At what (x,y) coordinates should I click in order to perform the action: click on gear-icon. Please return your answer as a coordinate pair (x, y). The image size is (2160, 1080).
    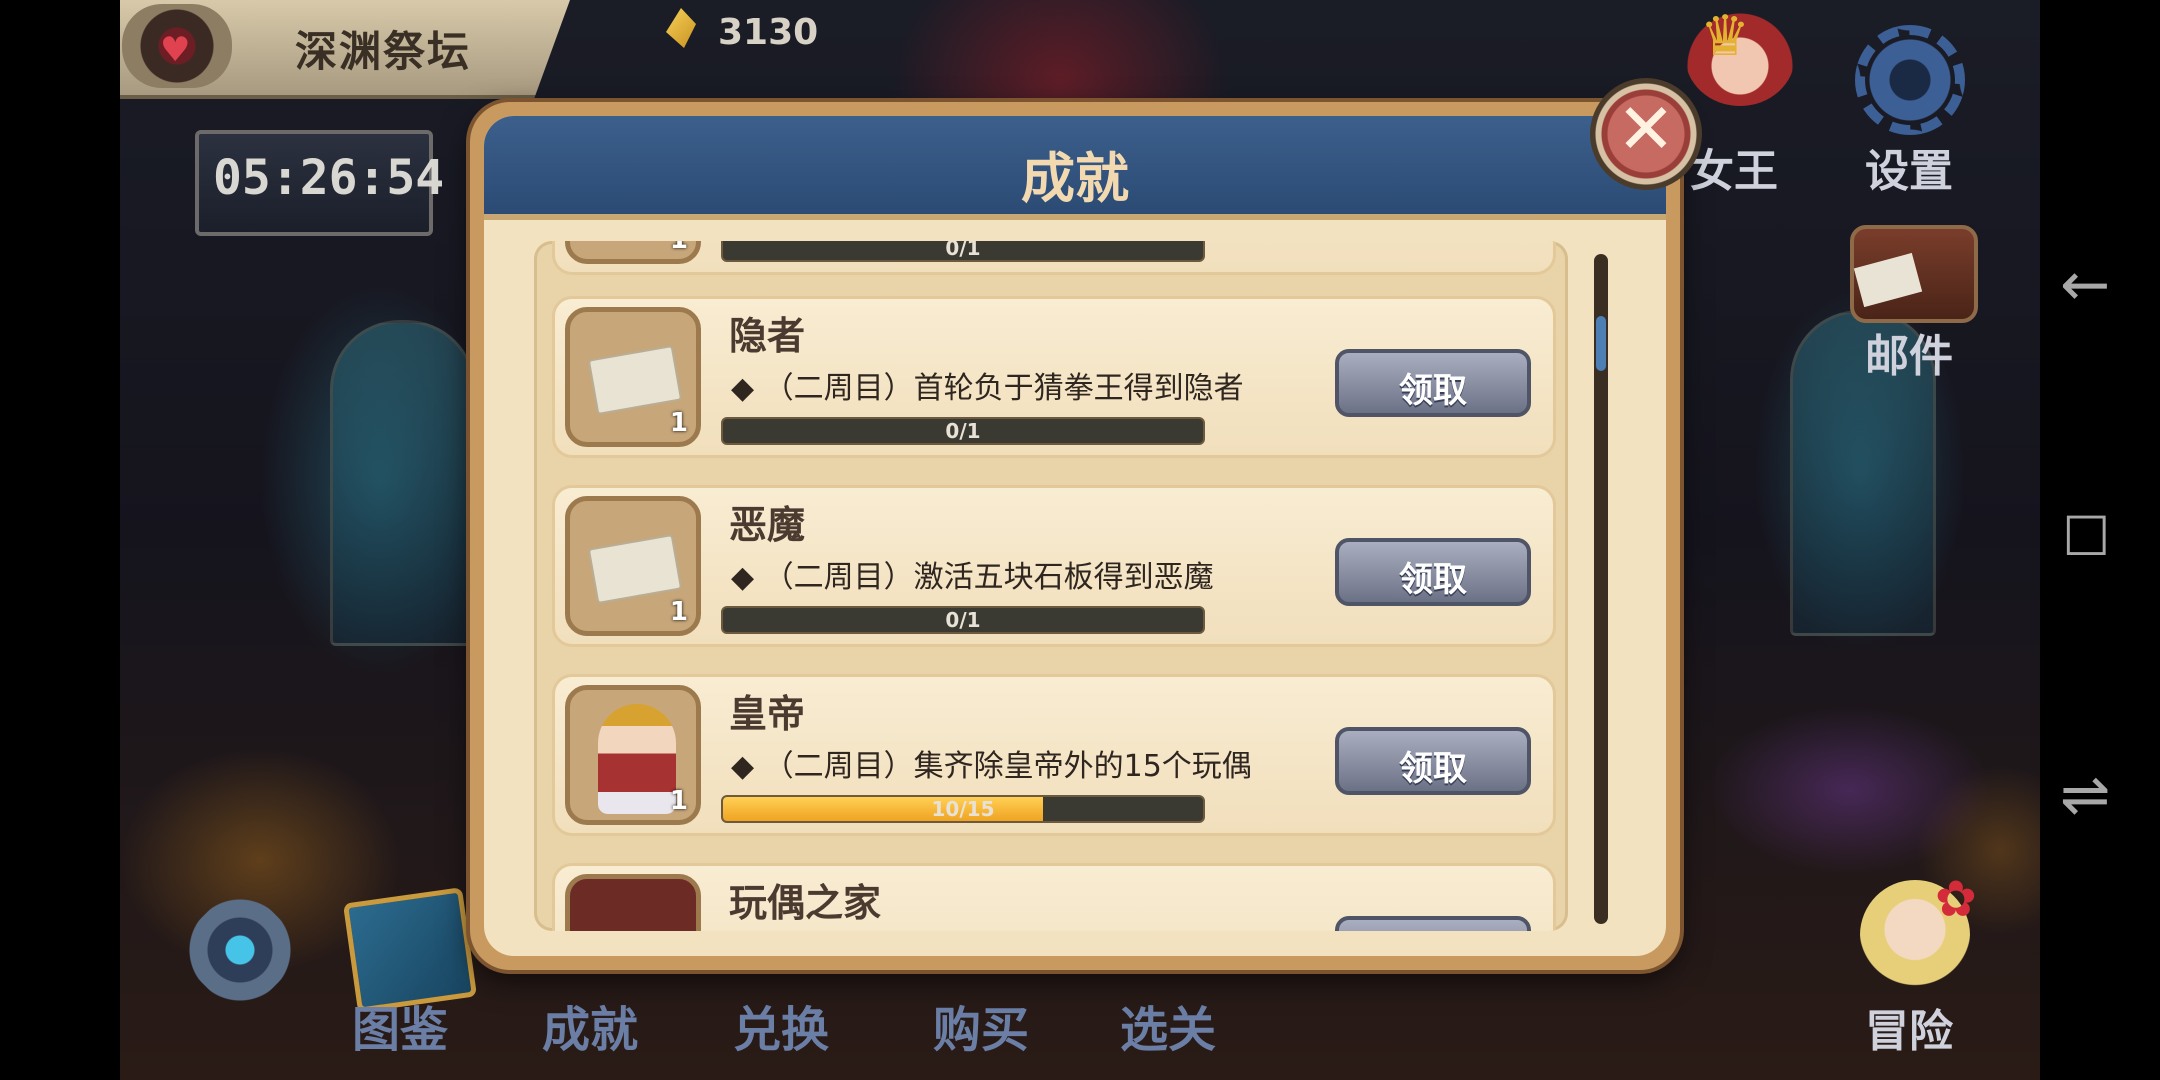
    Looking at the image, I should click on (1910, 80).